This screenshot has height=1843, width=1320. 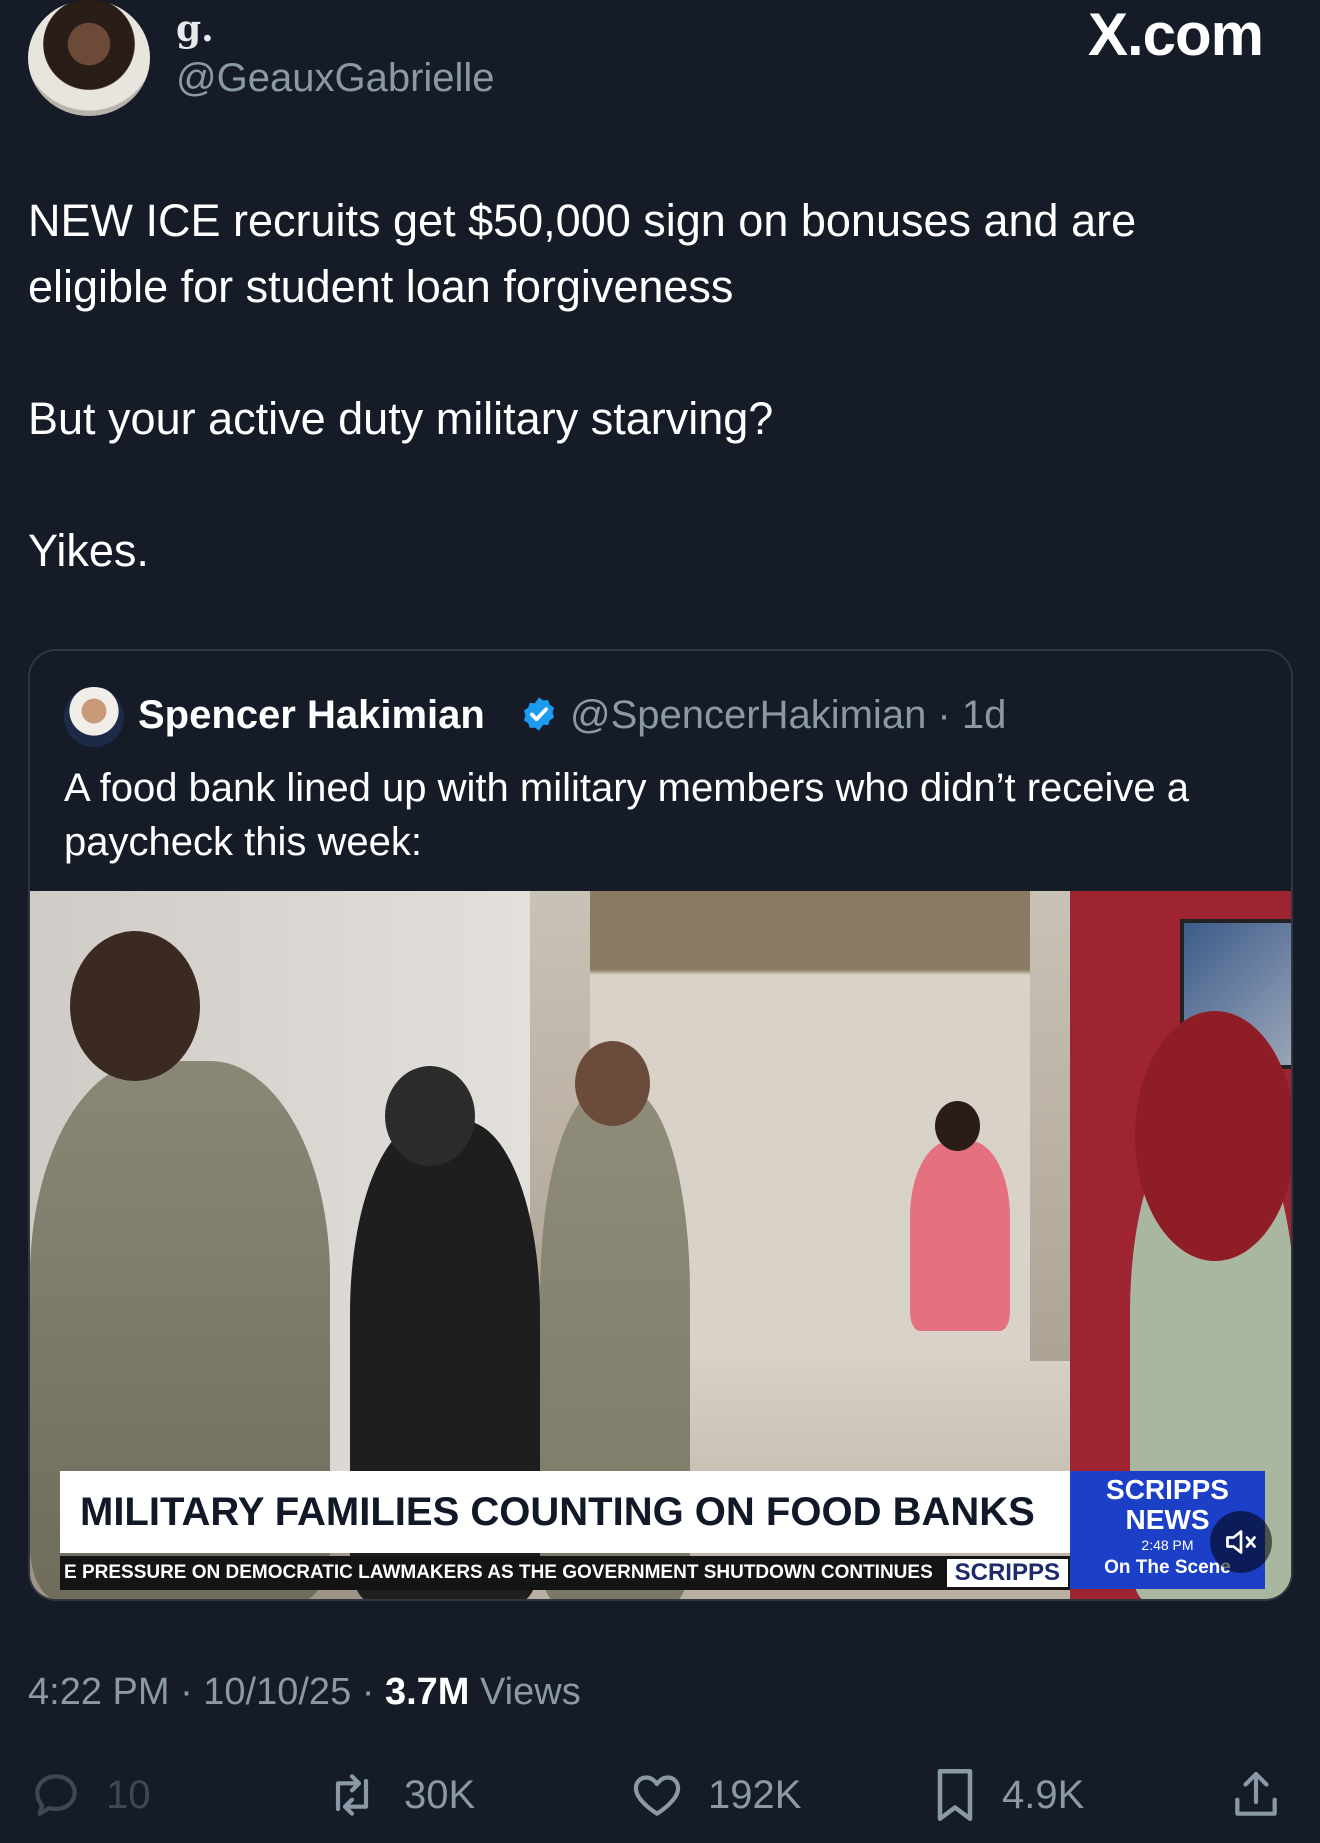 I want to click on author-avatar, so click(x=89, y=58).